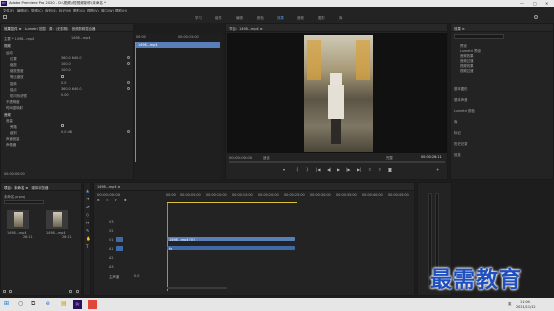  Describe the element at coordinates (536, 17) in the screenshot. I see `search-icon` at that location.